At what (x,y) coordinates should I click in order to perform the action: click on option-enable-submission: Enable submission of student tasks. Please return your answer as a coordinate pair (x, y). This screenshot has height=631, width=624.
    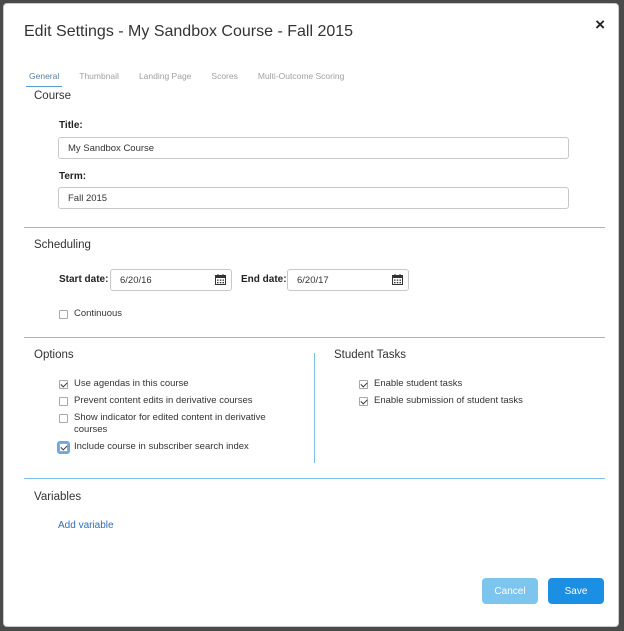
    Looking at the image, I should click on (441, 401).